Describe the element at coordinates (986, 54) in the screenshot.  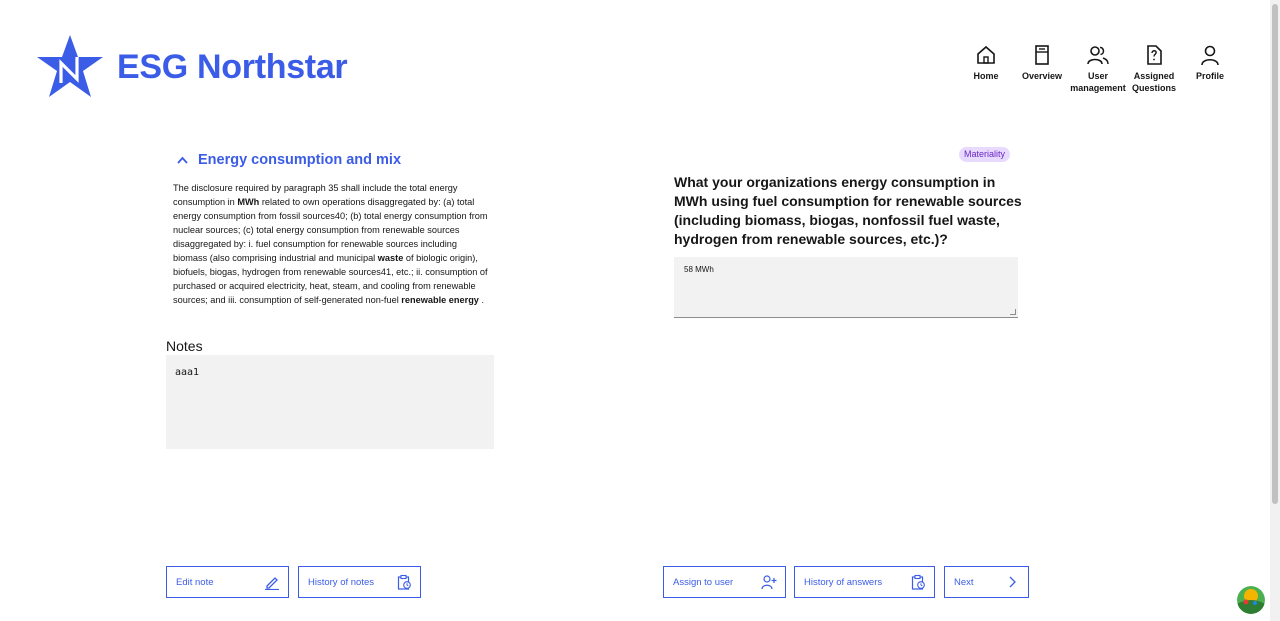
I see `home-icon` at that location.